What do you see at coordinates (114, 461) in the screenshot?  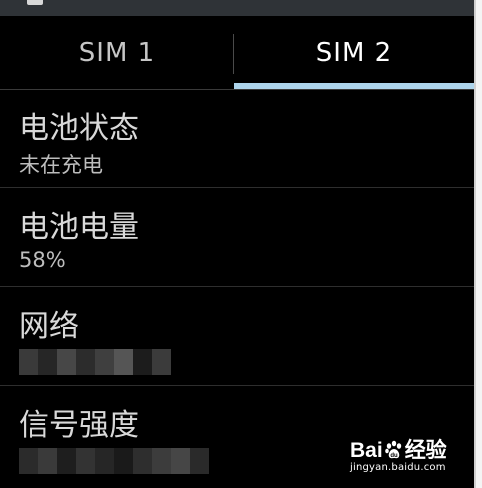 I see `signal-strength-value-redacted` at bounding box center [114, 461].